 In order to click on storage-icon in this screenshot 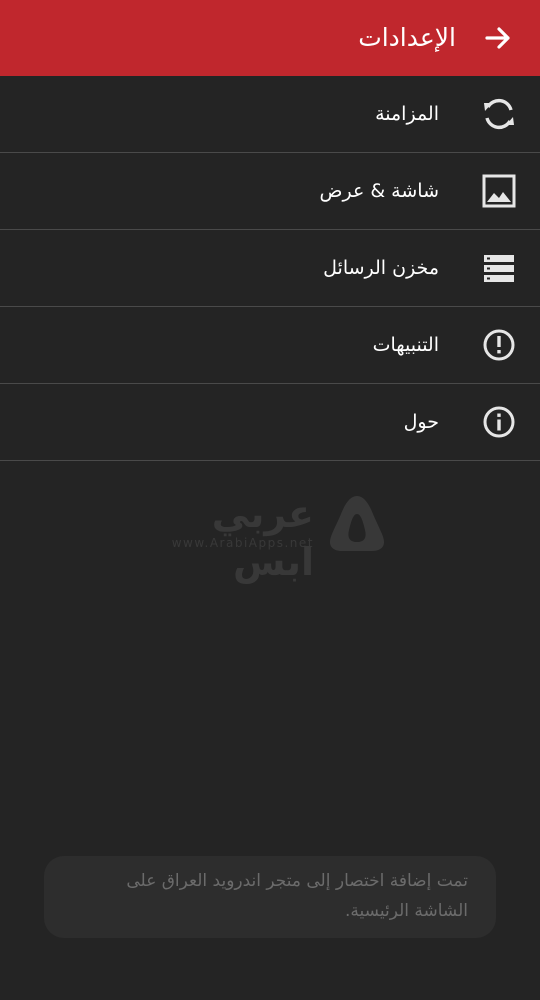, I will do `click(499, 268)`.